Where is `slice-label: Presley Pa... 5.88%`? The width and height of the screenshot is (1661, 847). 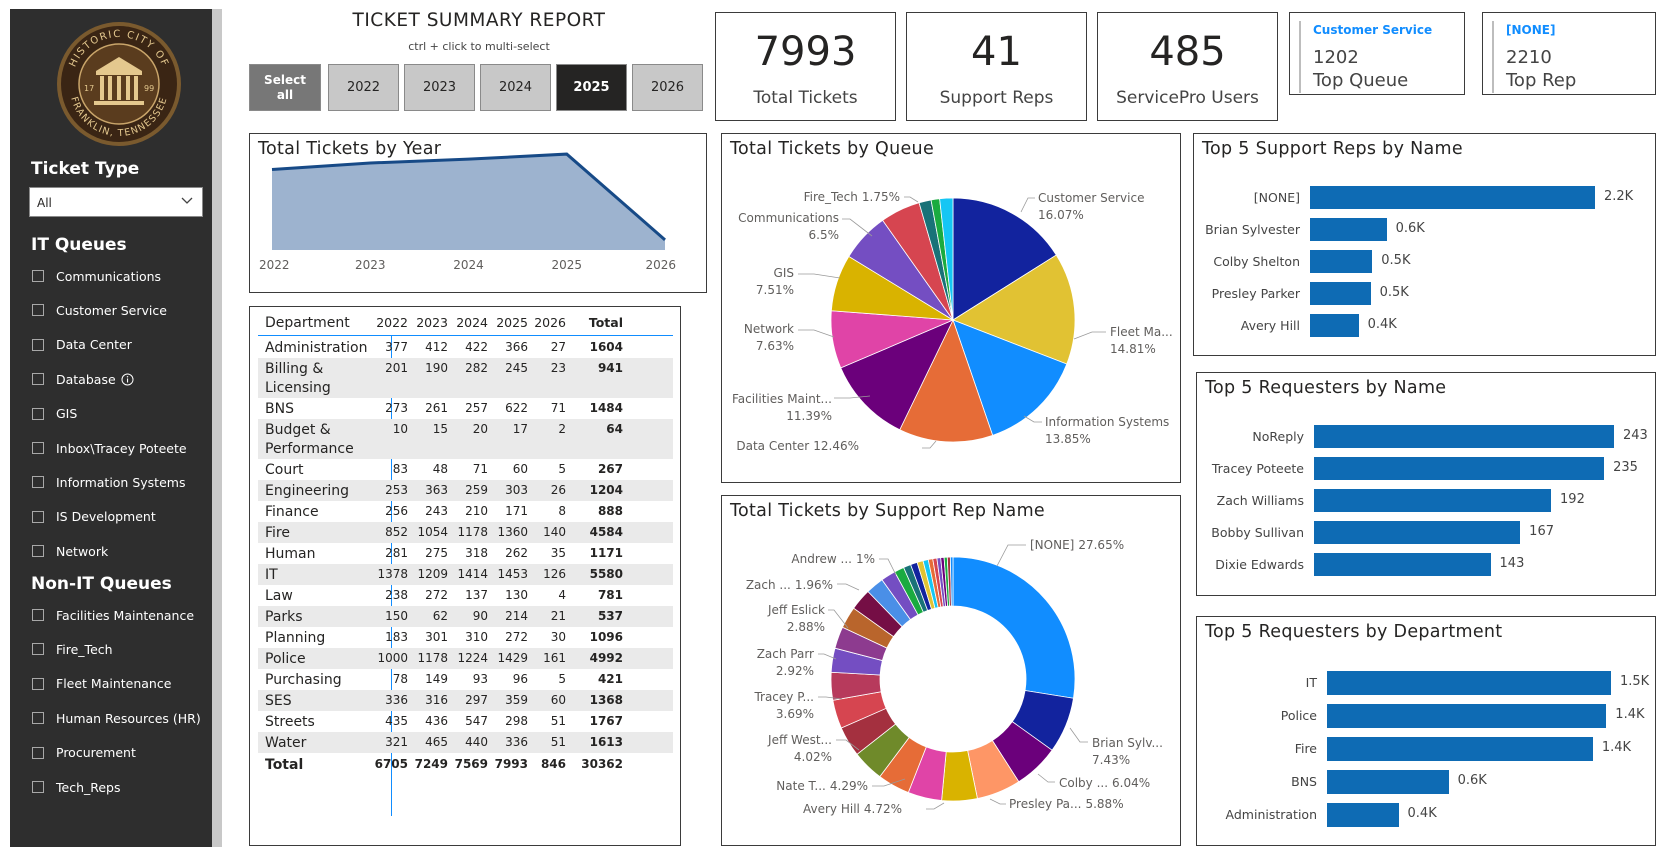 slice-label: Presley Pa... 5.88% is located at coordinates (1056, 804).